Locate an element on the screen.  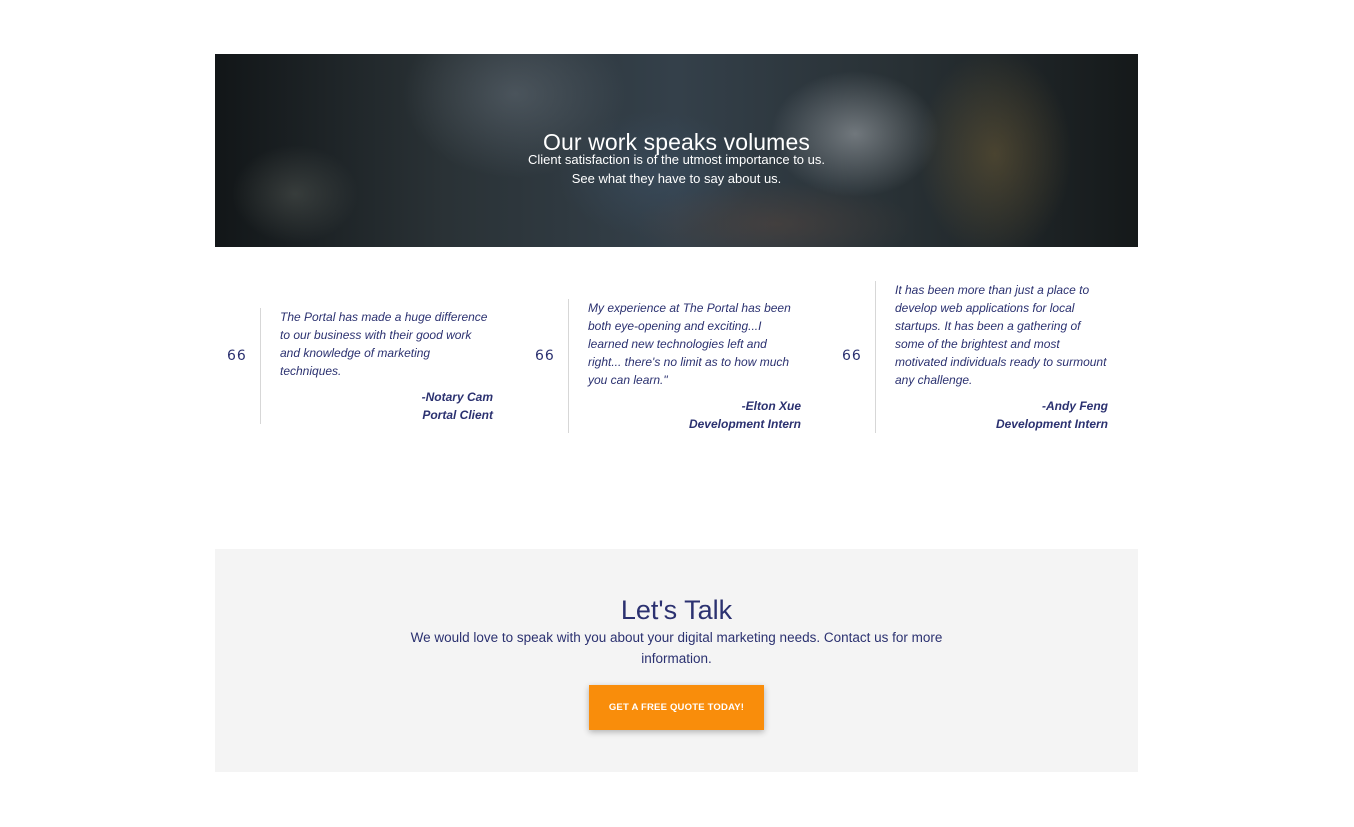
testimonial-author-name: -Notary Cam is located at coordinates (457, 397).